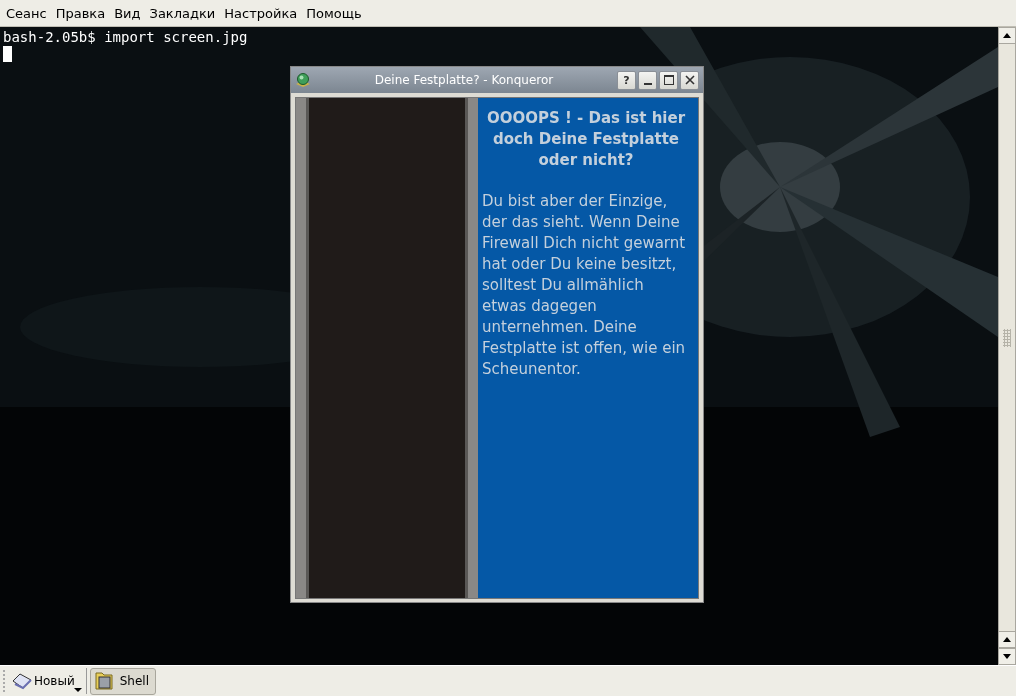 The height and width of the screenshot is (696, 1016). Describe the element at coordinates (261, 13) in the screenshot. I see `menu-item: Настройка` at that location.